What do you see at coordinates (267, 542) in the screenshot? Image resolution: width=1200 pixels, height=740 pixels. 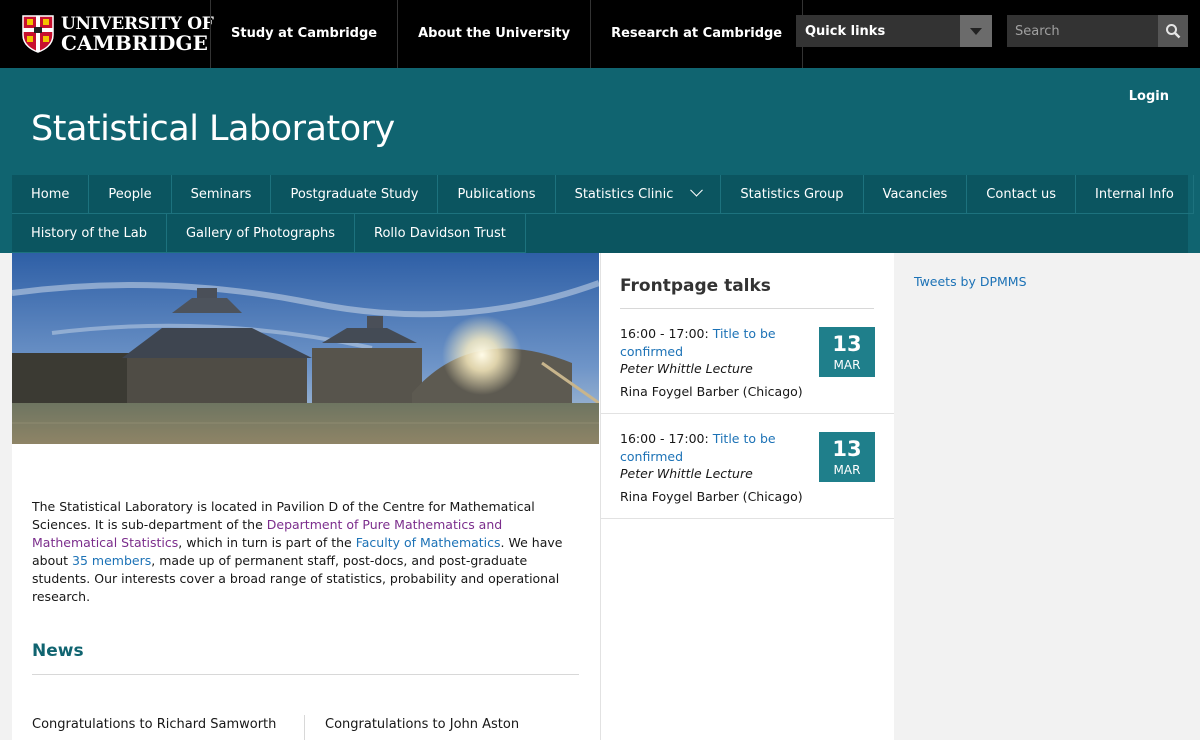 I see `intro-text-2: , which in turn is part of the` at bounding box center [267, 542].